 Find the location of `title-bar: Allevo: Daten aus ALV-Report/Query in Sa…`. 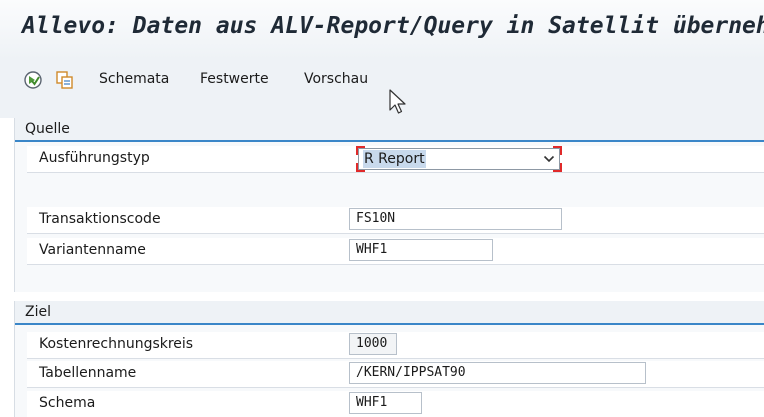

title-bar: Allevo: Daten aus ALV-Report/Query in Sa… is located at coordinates (382, 30).